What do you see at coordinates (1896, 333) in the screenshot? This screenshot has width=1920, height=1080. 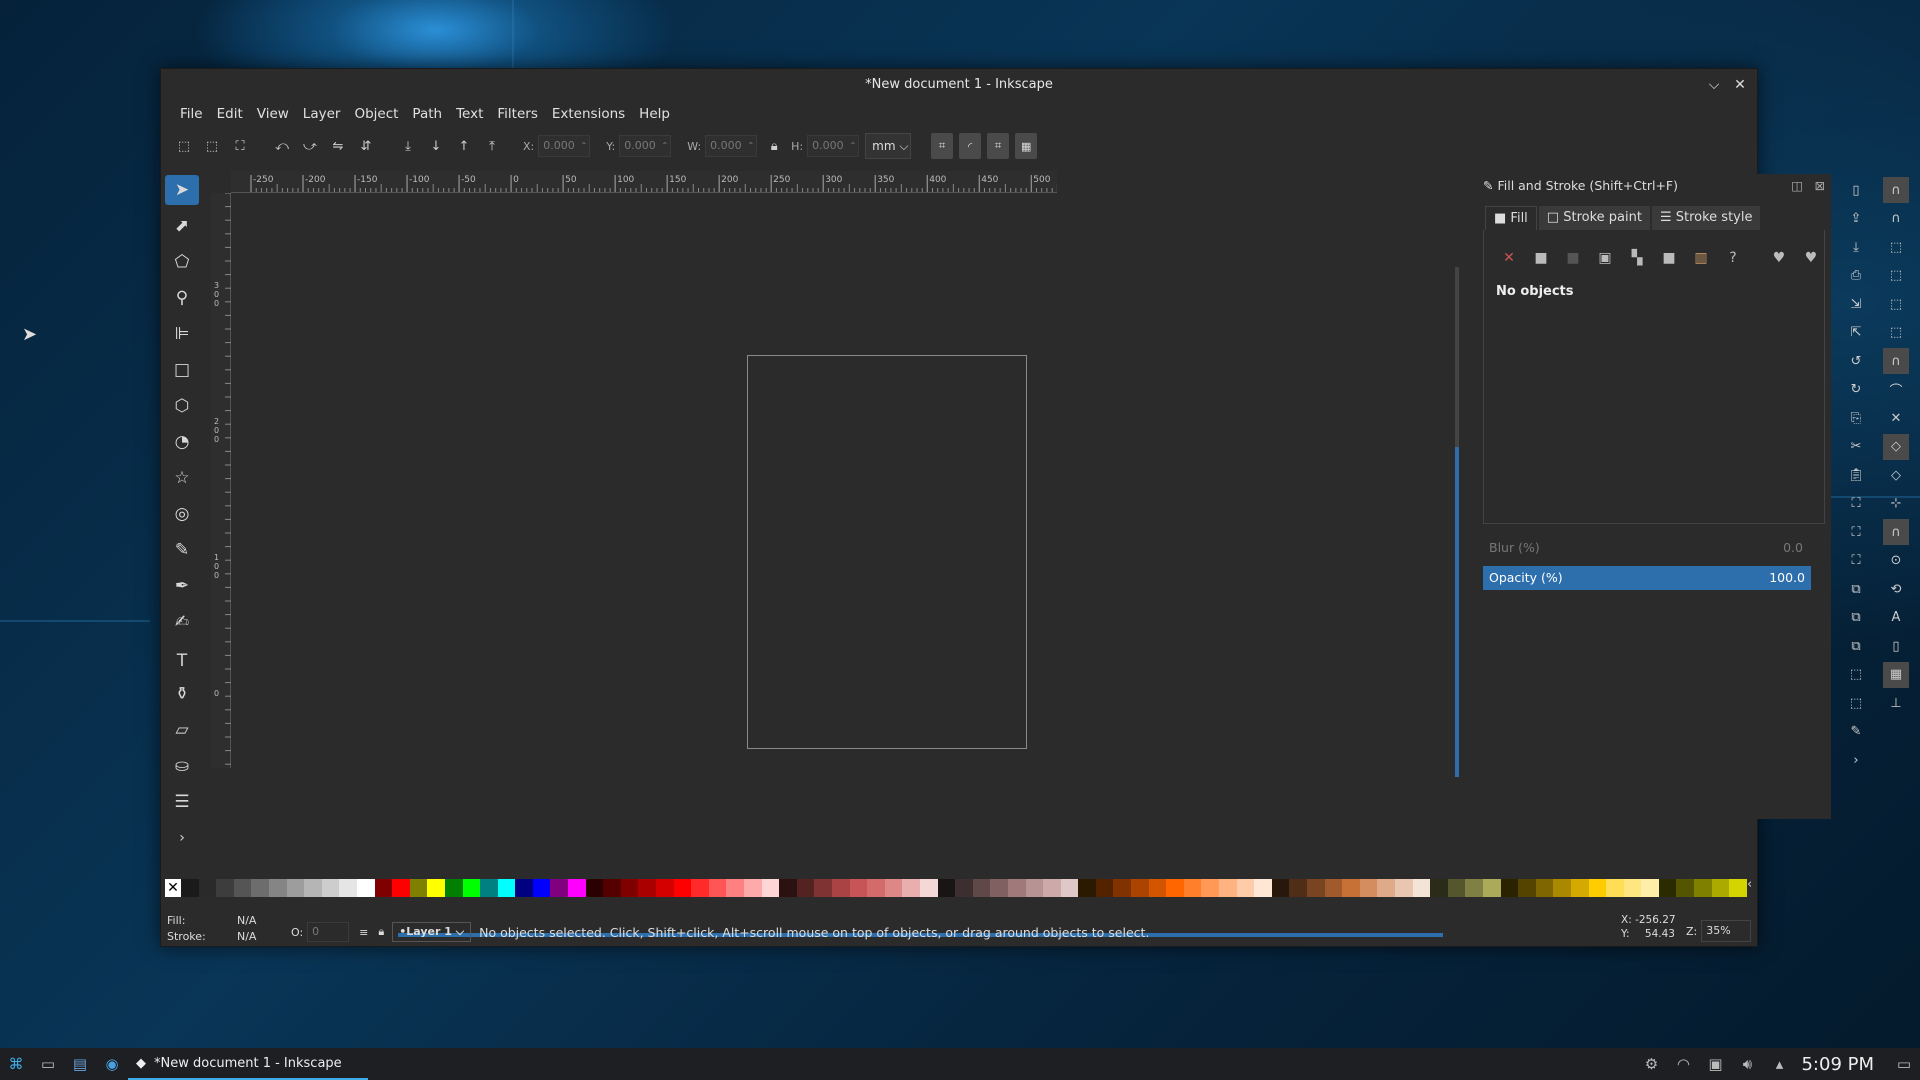 I see `snap-bbox-center-icon: ⬚` at bounding box center [1896, 333].